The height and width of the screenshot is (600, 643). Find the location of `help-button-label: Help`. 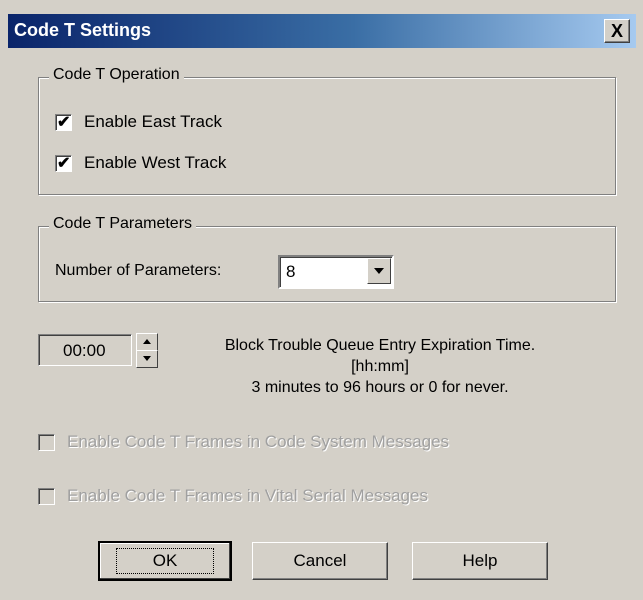

help-button-label: Help is located at coordinates (480, 560).